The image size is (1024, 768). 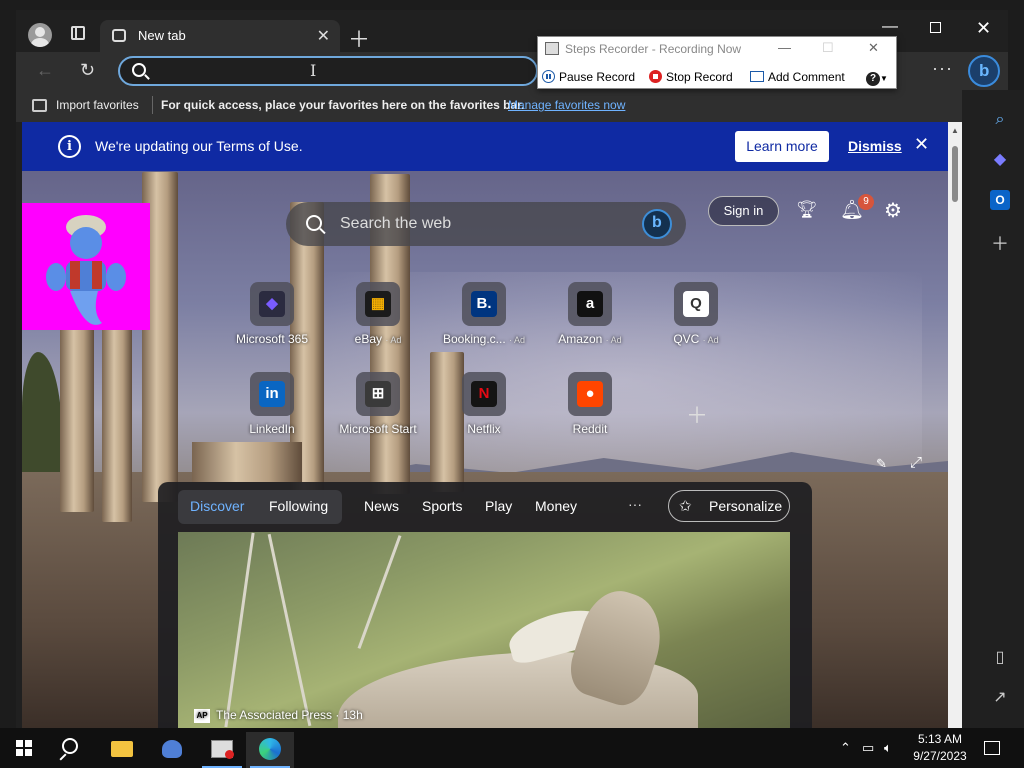 I want to click on notifications-icon, so click(x=992, y=748).